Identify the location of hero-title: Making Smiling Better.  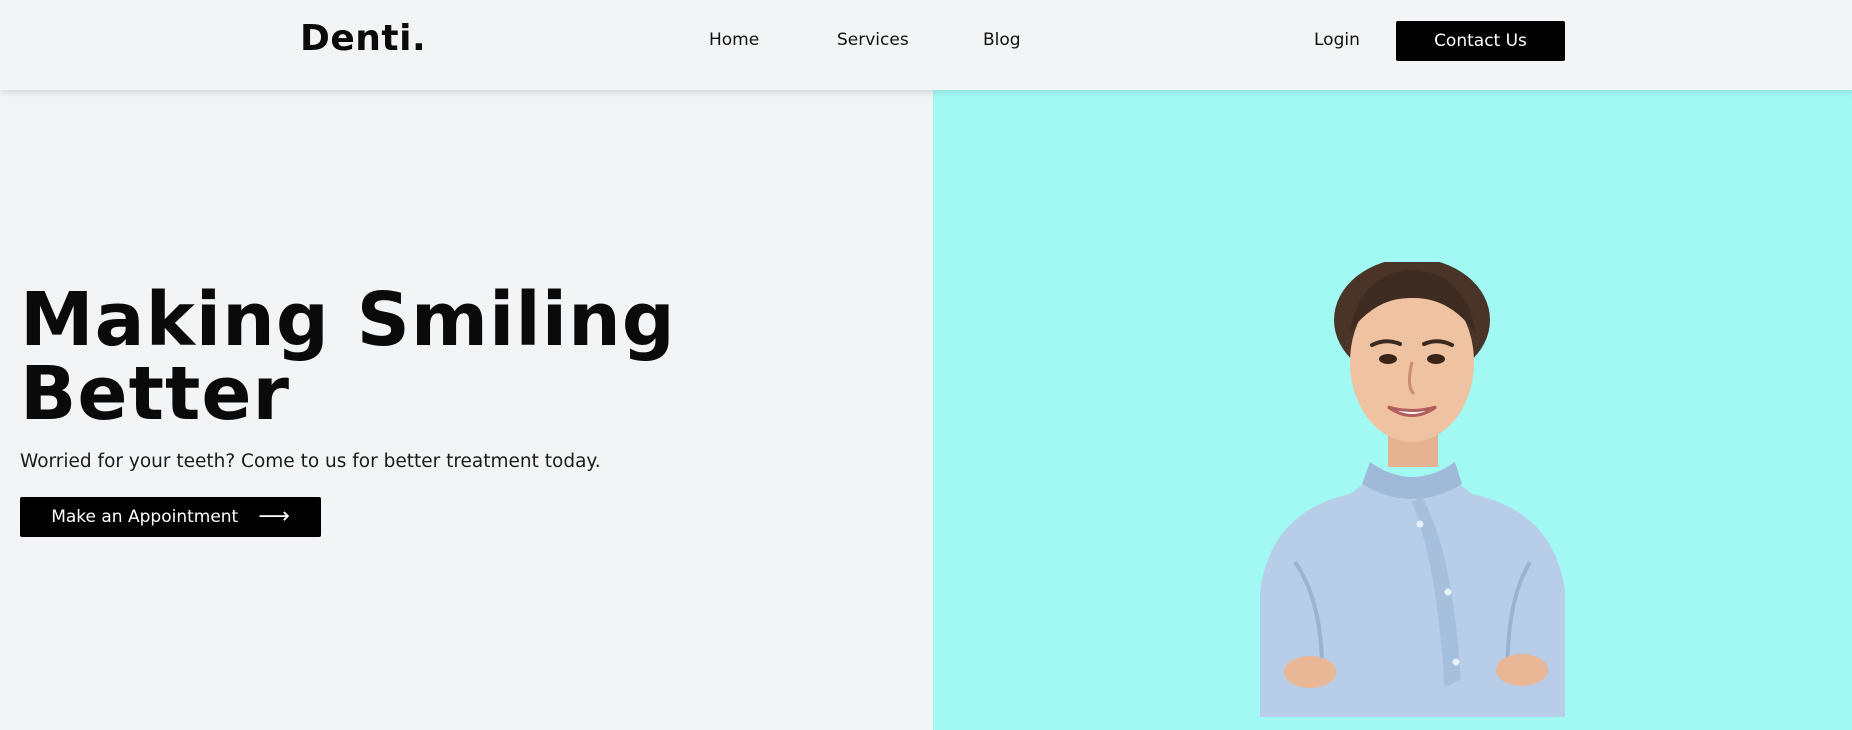
(400, 357).